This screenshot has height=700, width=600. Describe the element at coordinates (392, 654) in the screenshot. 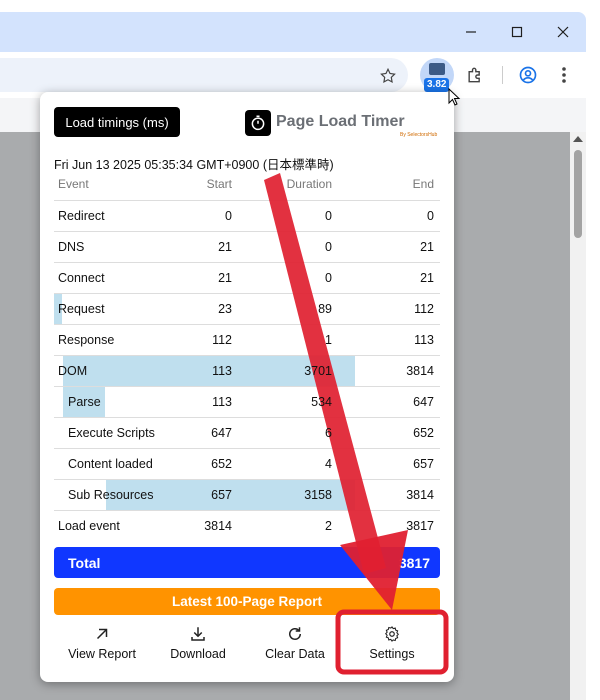

I see `settings-label: Settings` at that location.